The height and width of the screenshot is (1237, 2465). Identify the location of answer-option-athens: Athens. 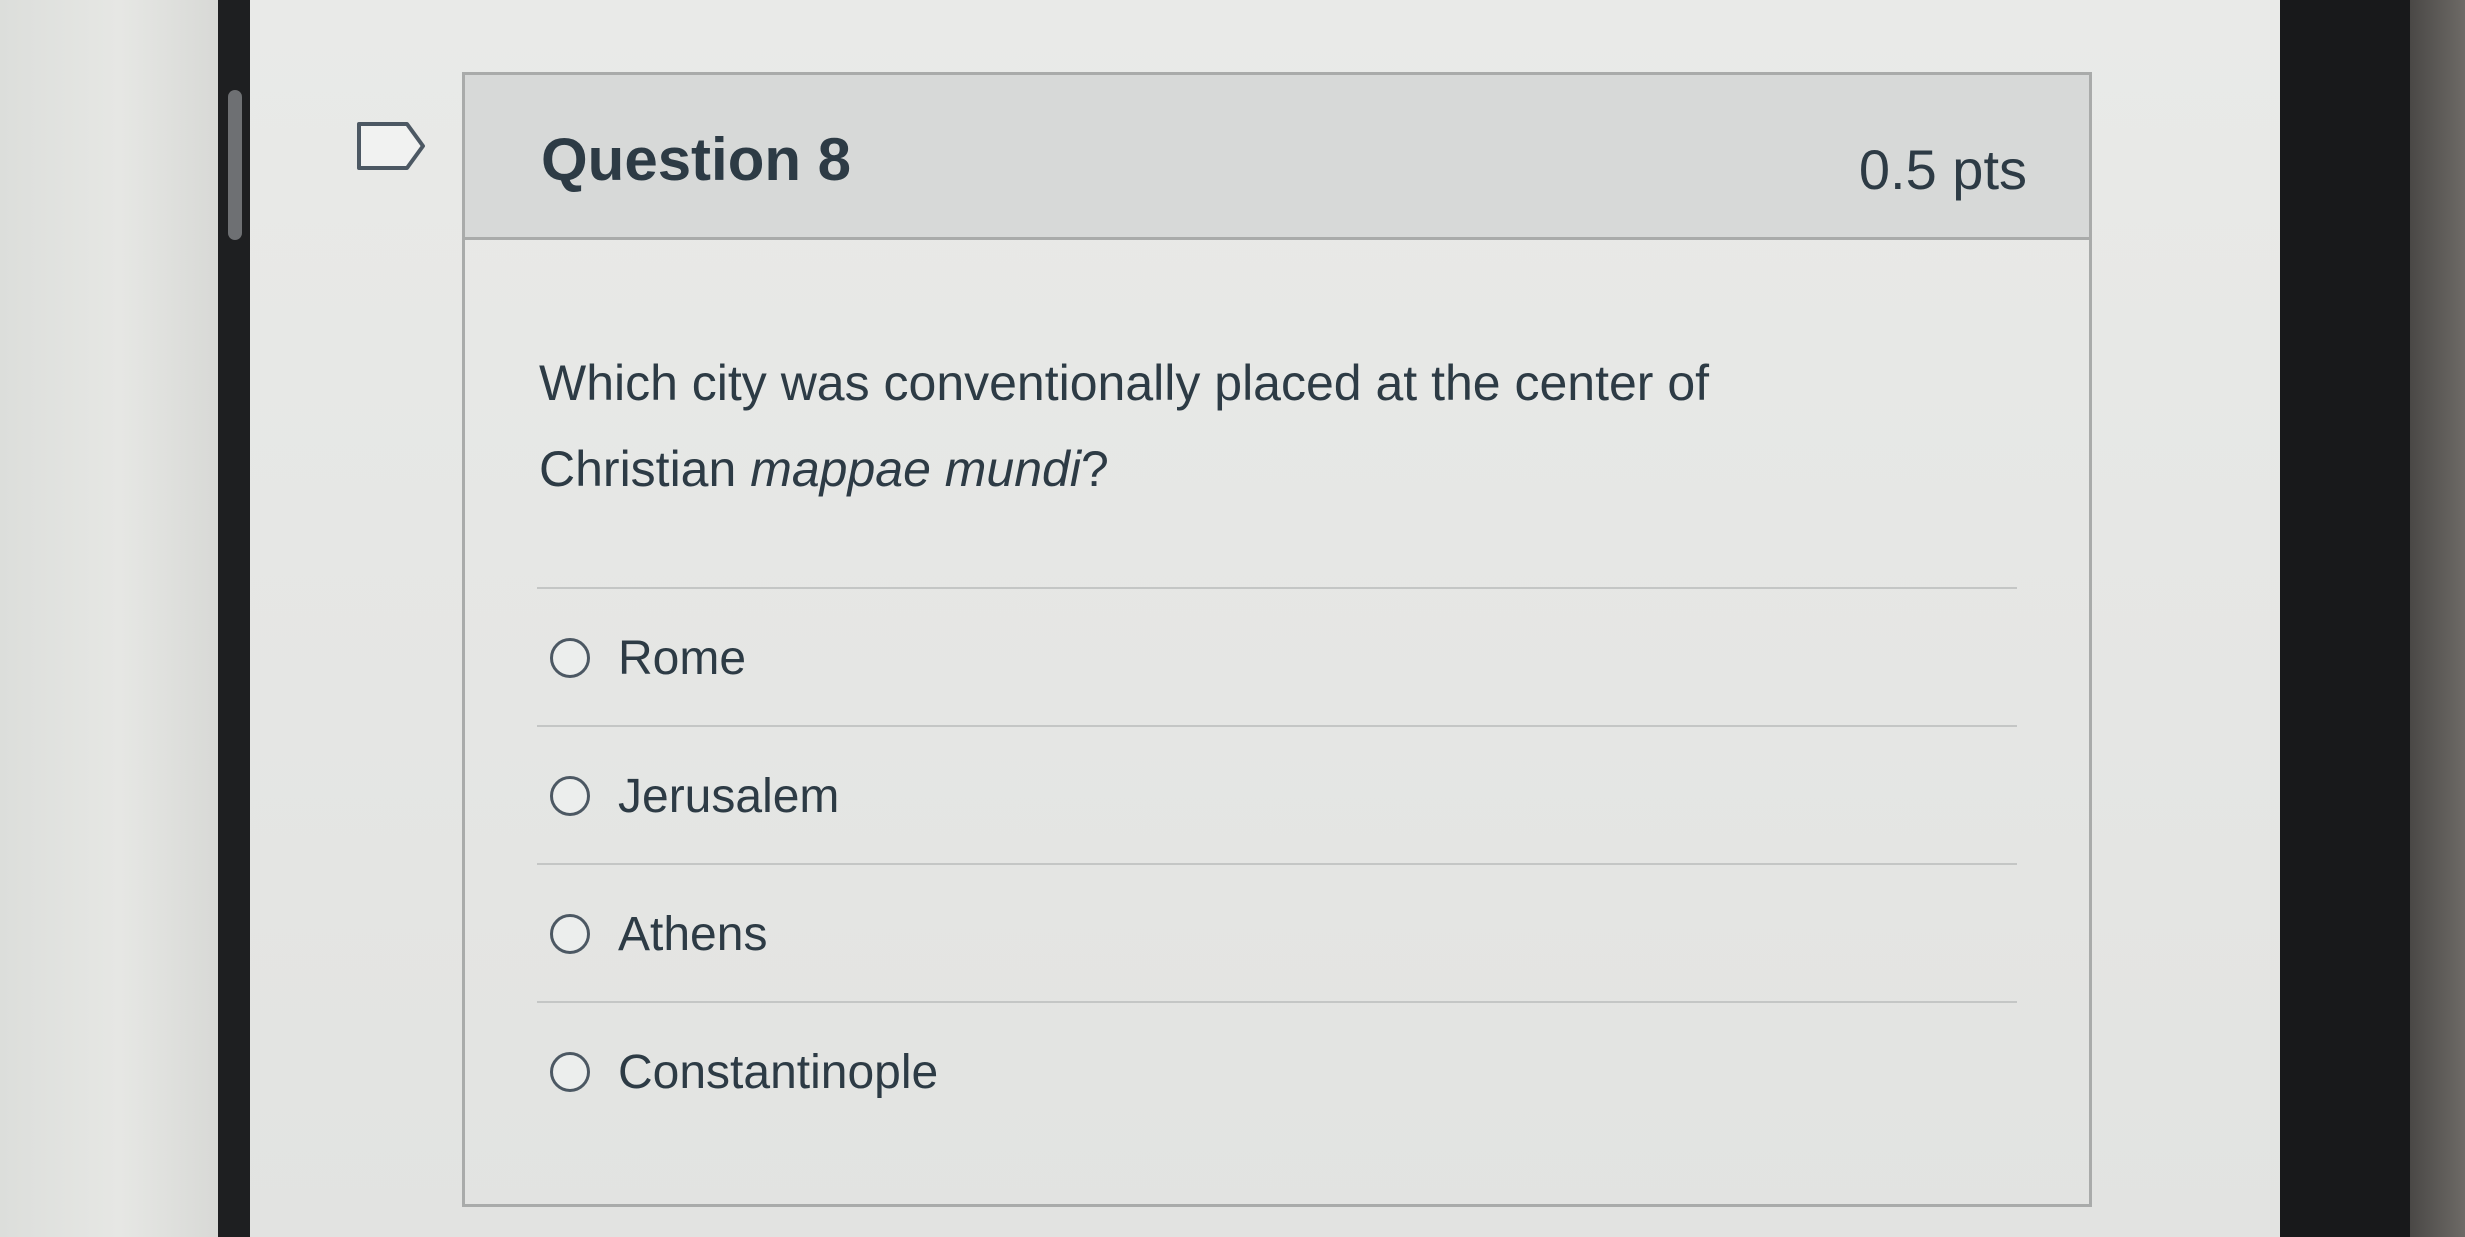
(658, 934).